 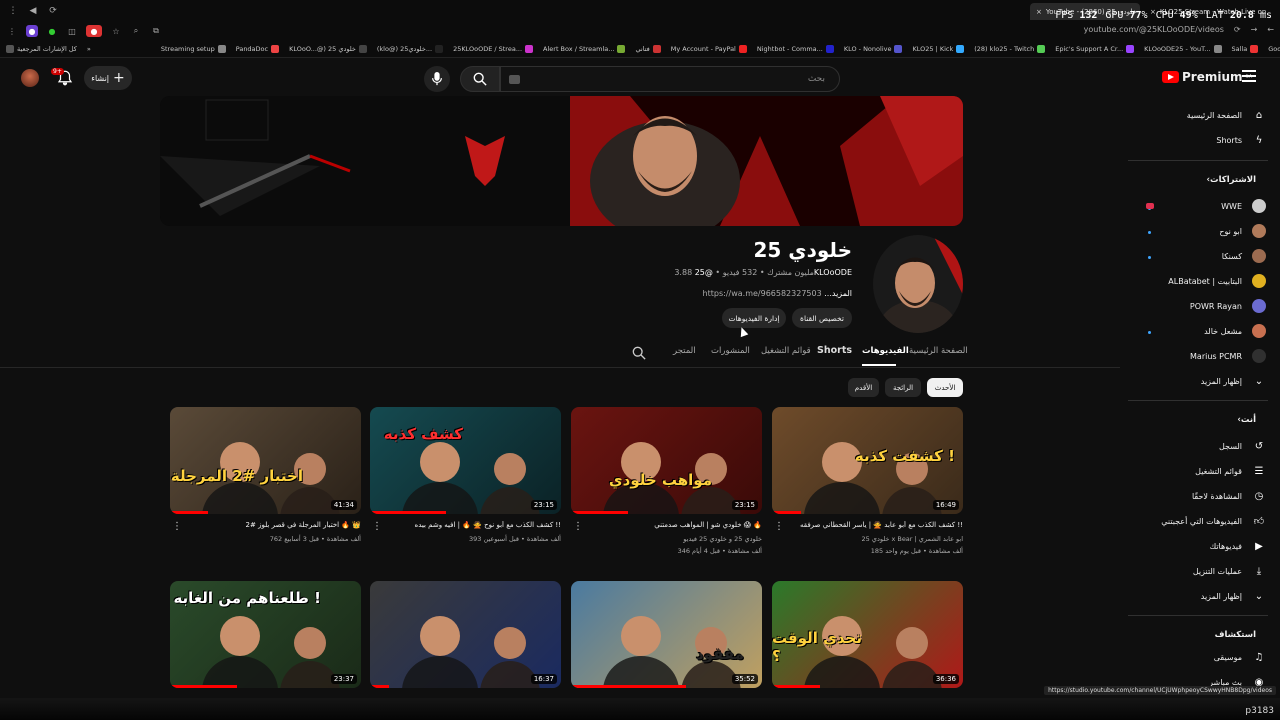 What do you see at coordinates (33, 11) in the screenshot?
I see `back-icon: ◀` at bounding box center [33, 11].